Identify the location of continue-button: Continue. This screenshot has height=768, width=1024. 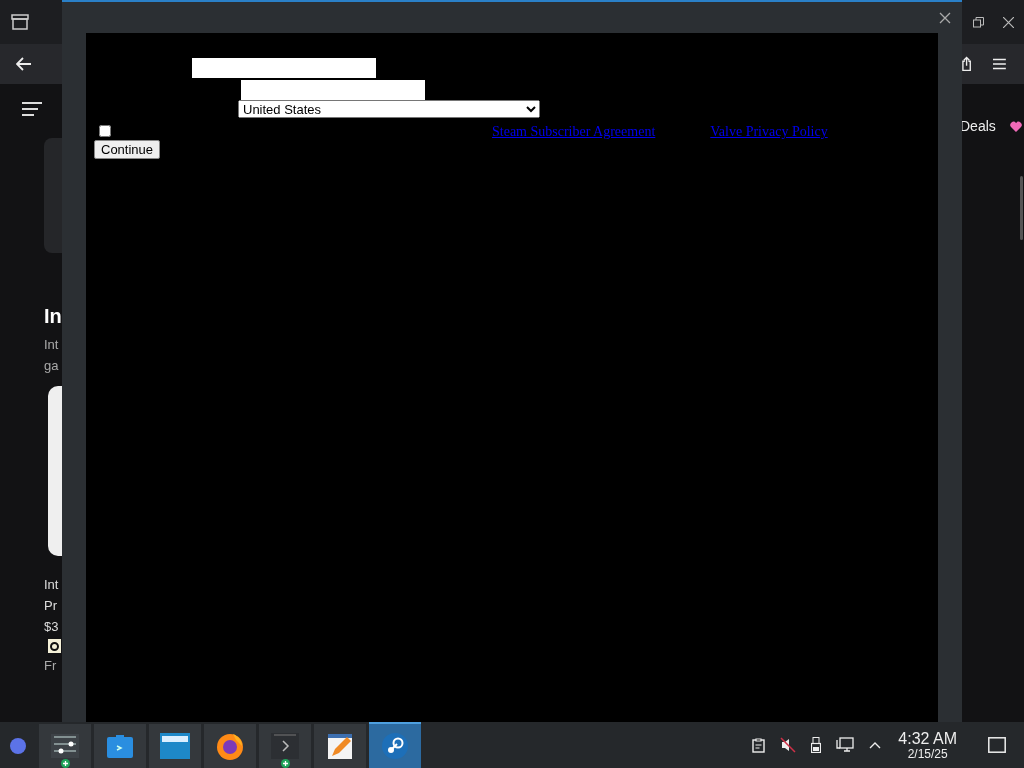
(127, 149).